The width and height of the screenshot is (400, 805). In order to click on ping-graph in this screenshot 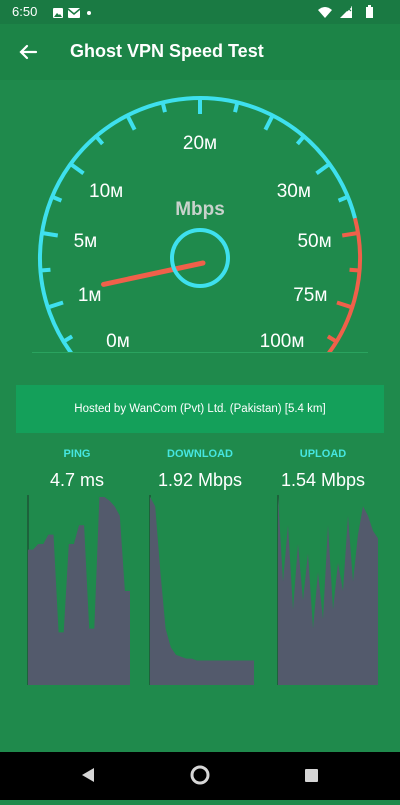, I will do `click(79, 591)`.